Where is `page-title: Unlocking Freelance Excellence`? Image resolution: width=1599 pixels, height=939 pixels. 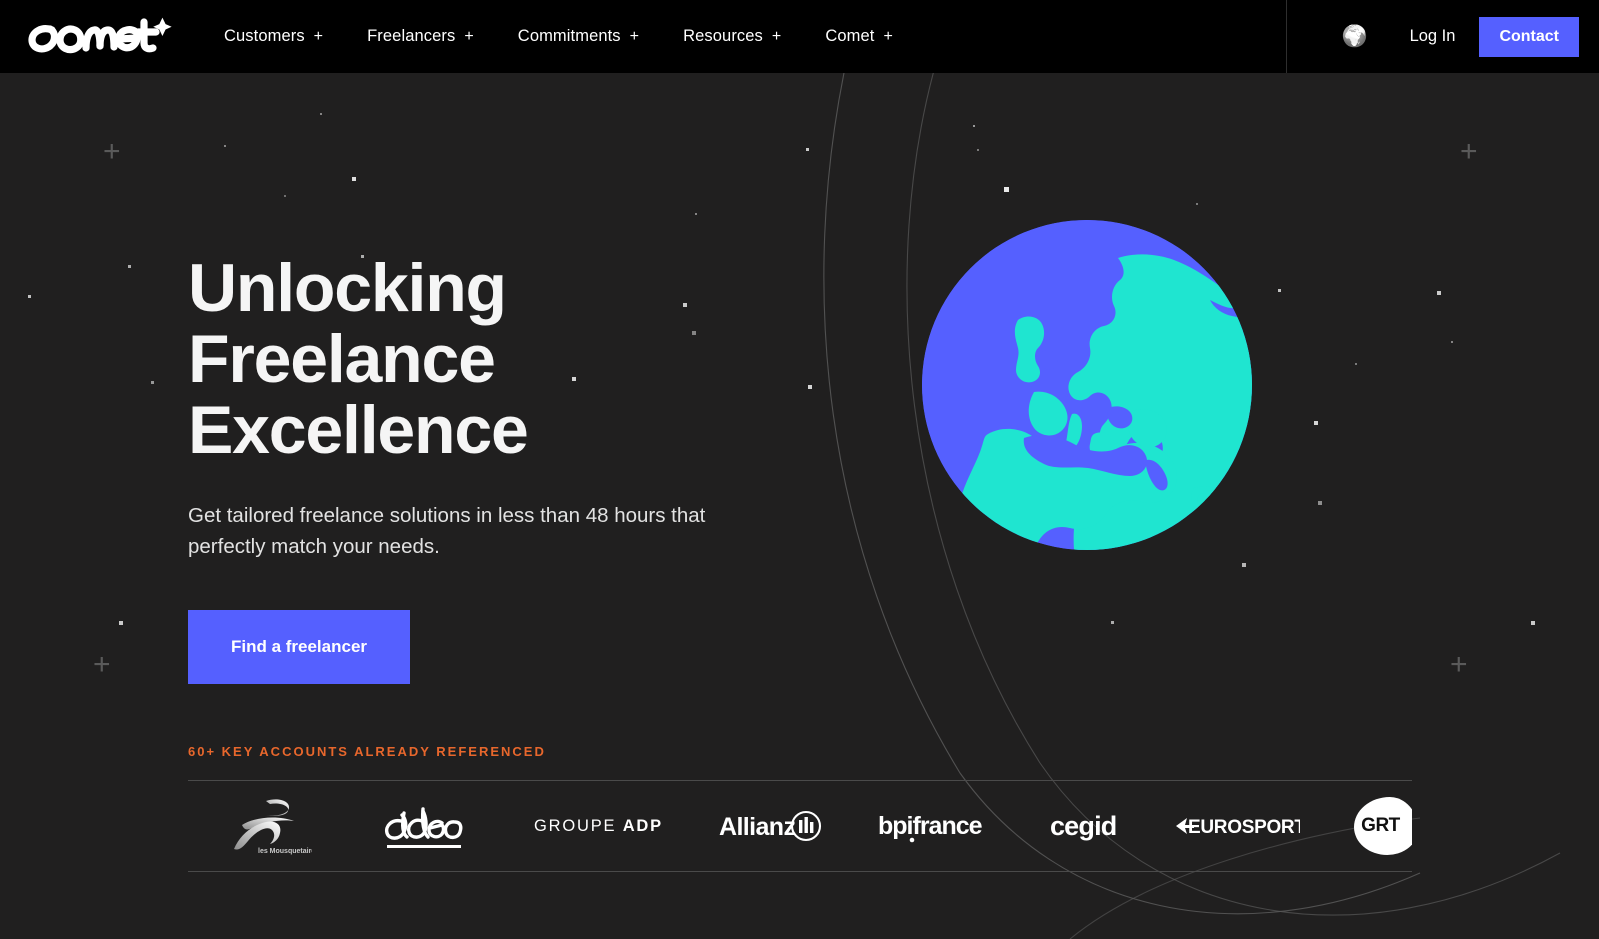
page-title: Unlocking Freelance Excellence is located at coordinates (508, 359).